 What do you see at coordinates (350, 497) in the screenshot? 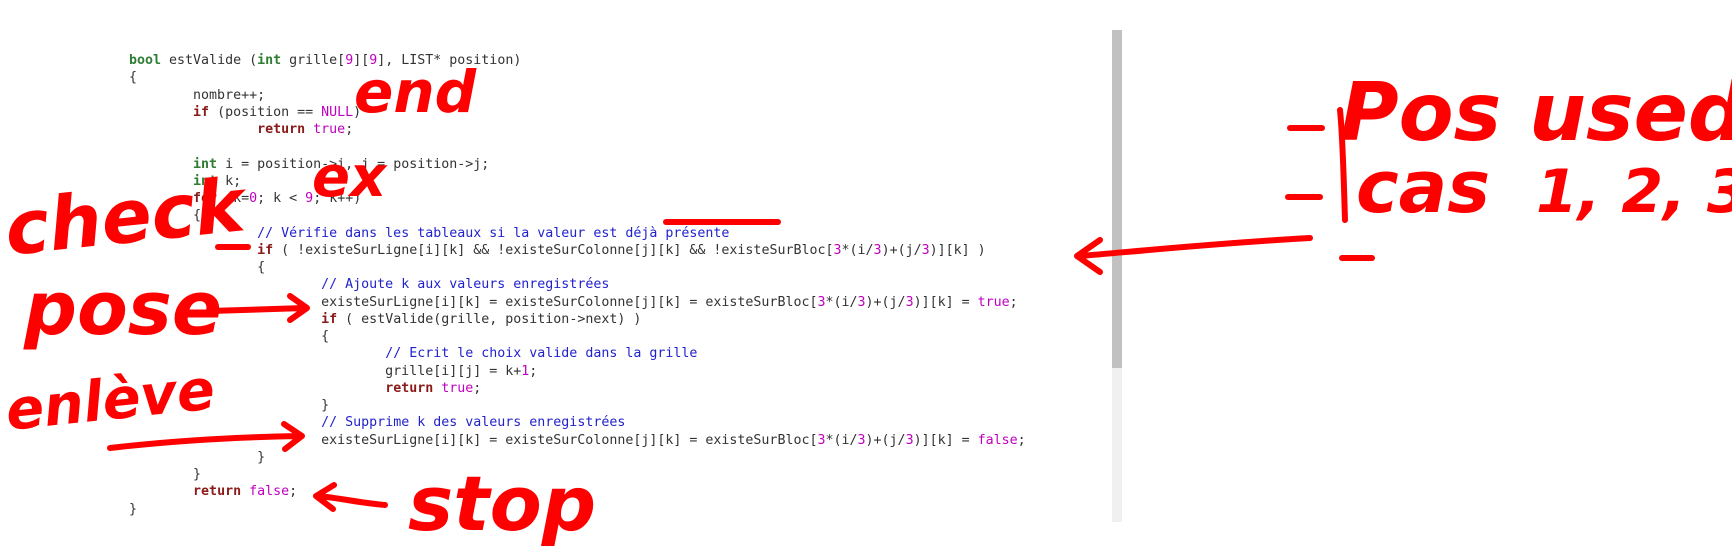
I see `stop-arrow-icon` at bounding box center [350, 497].